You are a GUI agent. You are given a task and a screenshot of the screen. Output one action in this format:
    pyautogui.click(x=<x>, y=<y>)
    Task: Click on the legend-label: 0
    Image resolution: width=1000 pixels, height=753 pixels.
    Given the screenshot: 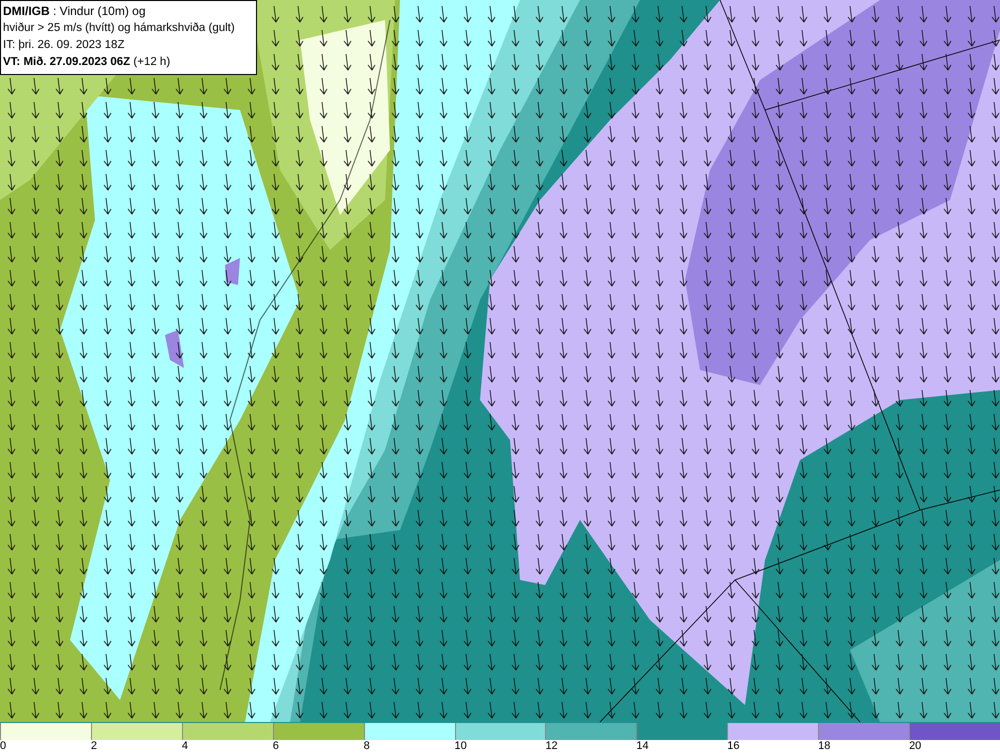 What is the action you would take?
    pyautogui.click(x=3, y=746)
    